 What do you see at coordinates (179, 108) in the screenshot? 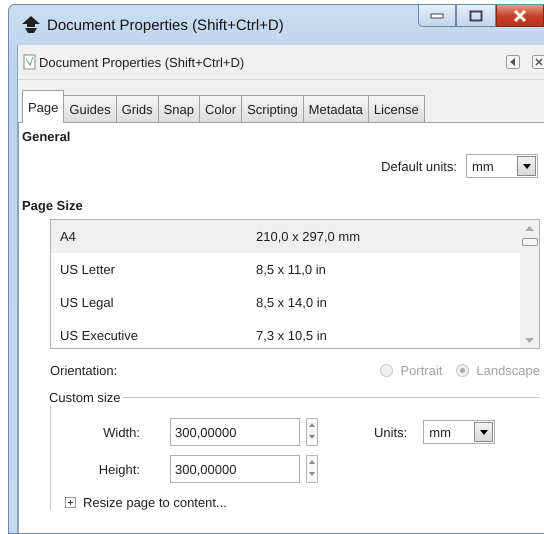
I see `tab: Snap` at bounding box center [179, 108].